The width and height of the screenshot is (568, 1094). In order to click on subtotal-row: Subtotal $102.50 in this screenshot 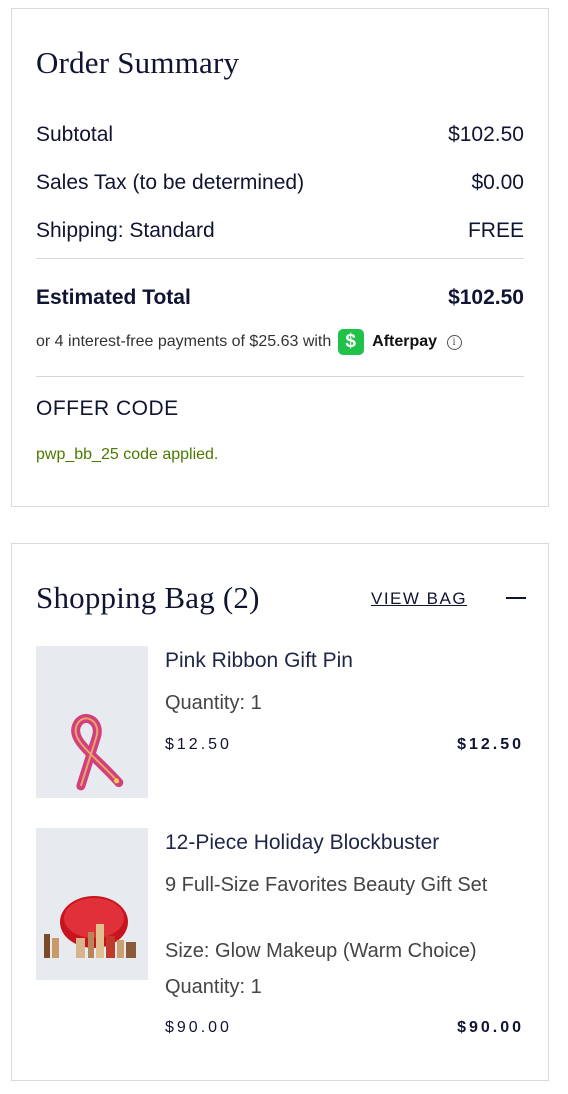, I will do `click(280, 137)`.